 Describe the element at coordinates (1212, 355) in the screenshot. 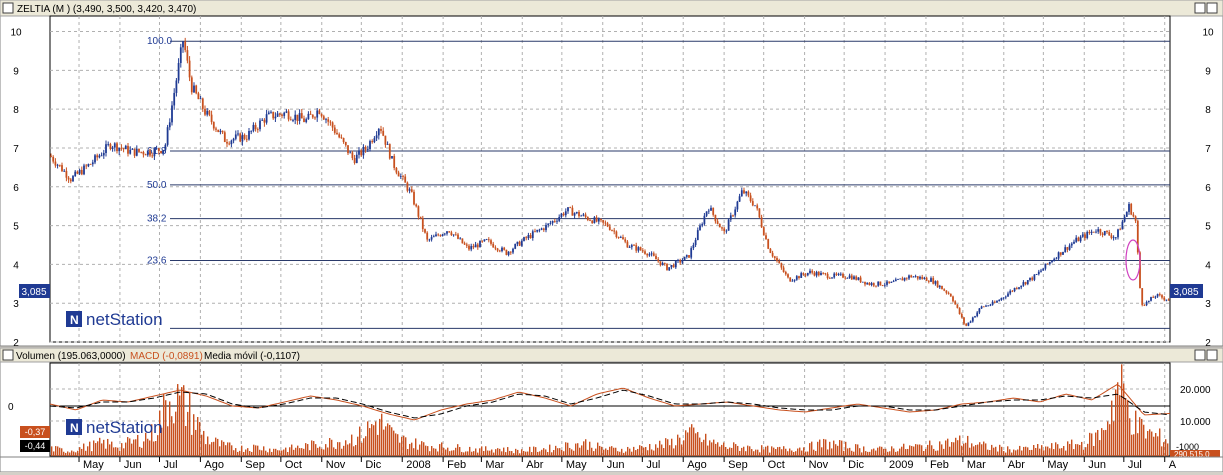

I see `indicator-panel-close-icon` at that location.